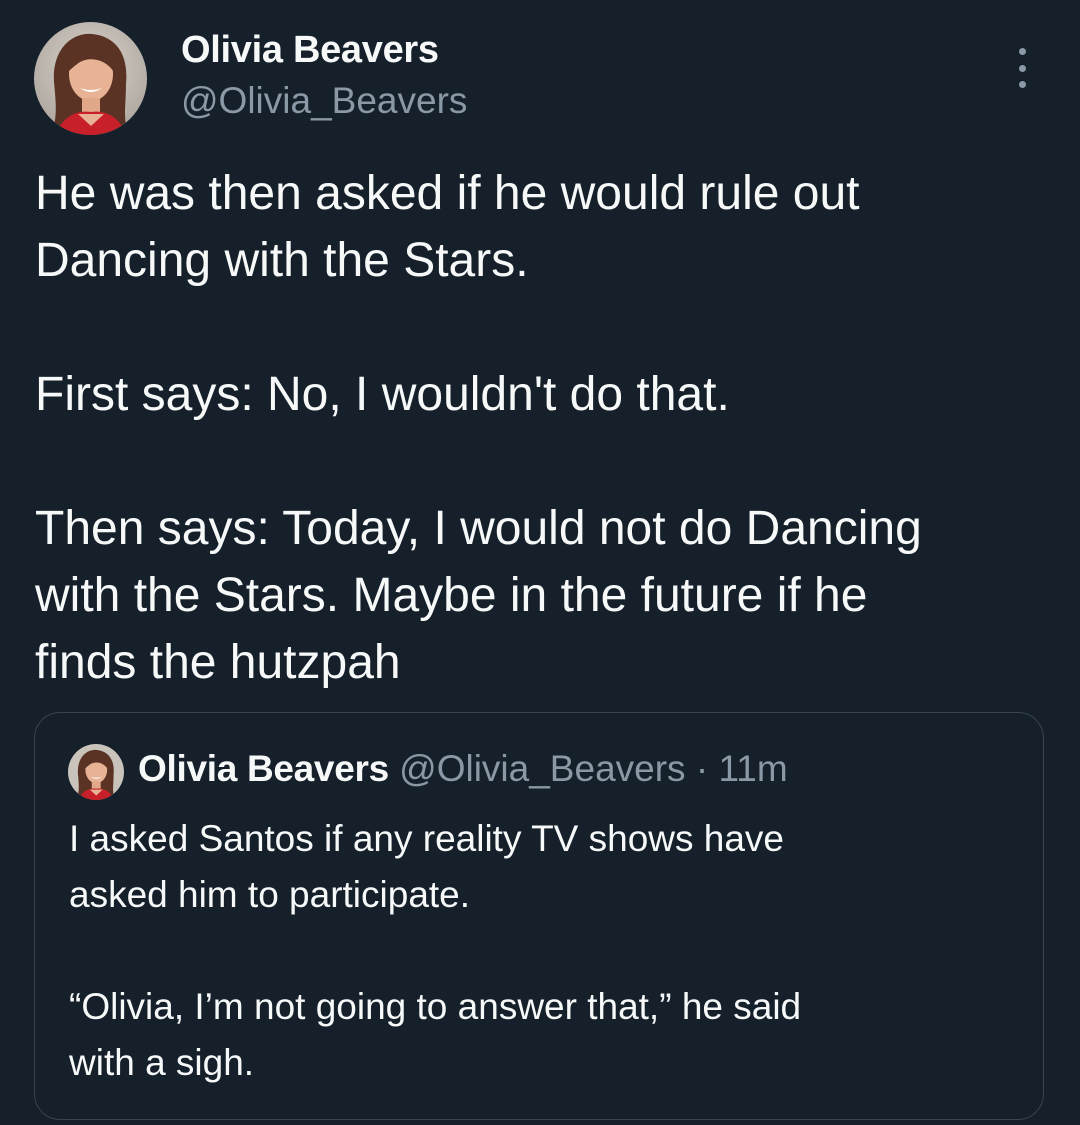 The image size is (1080, 1125). What do you see at coordinates (263, 768) in the screenshot?
I see `quoted-author-name: Olivia Beavers` at bounding box center [263, 768].